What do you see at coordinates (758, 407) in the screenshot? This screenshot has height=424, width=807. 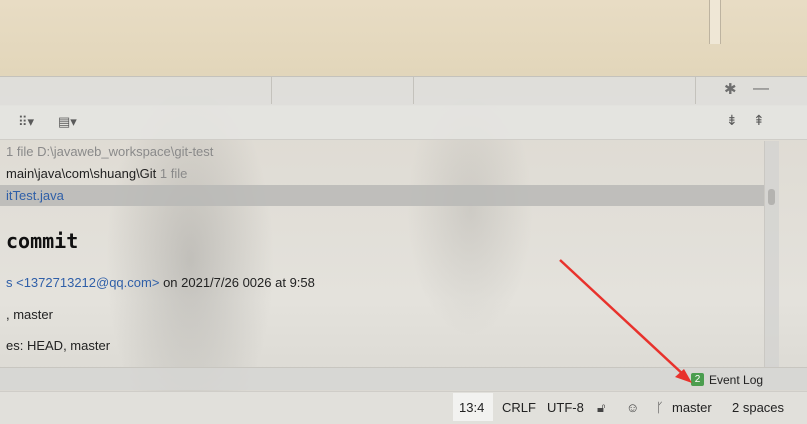 I see `indent-setting: 2 spaces` at bounding box center [758, 407].